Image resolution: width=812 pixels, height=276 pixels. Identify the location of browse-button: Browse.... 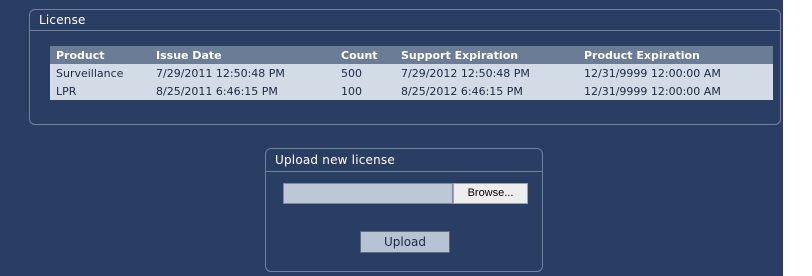
(490, 193).